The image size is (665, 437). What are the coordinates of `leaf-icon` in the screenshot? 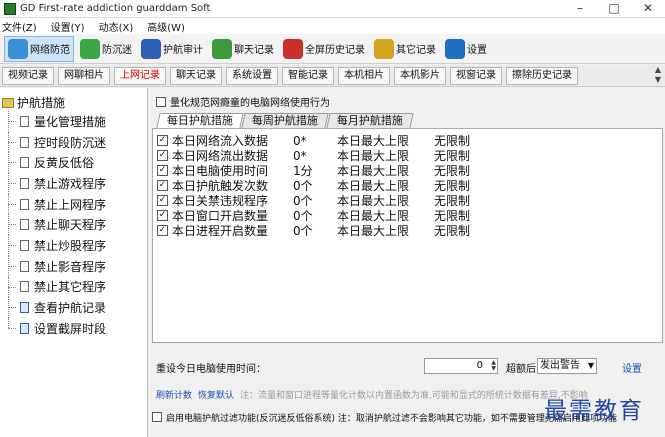 It's located at (90, 48).